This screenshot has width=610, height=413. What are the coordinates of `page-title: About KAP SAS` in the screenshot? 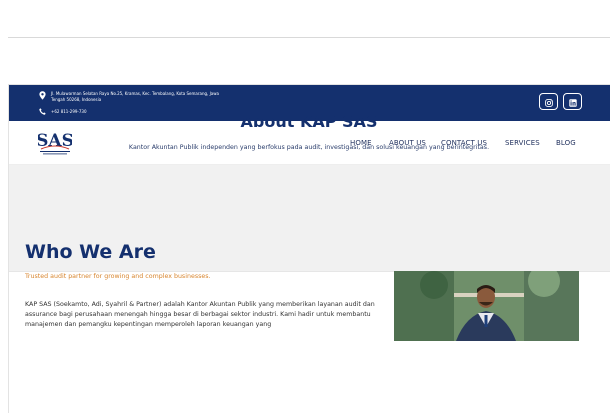 It's located at (309, 121).